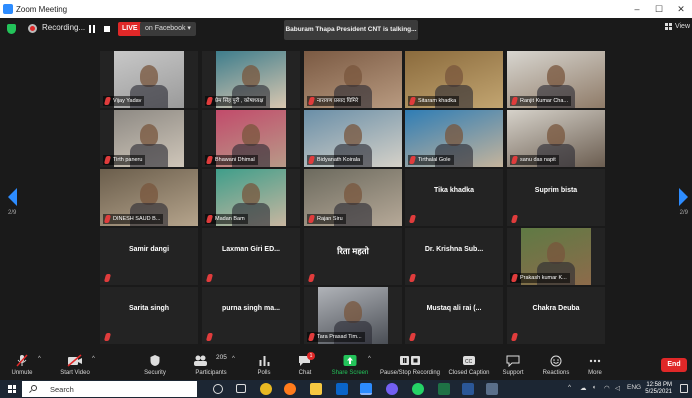 This screenshot has height=398, width=692. Describe the element at coordinates (149, 79) in the screenshot. I see `participant-tile: Vijay Yadav` at that location.